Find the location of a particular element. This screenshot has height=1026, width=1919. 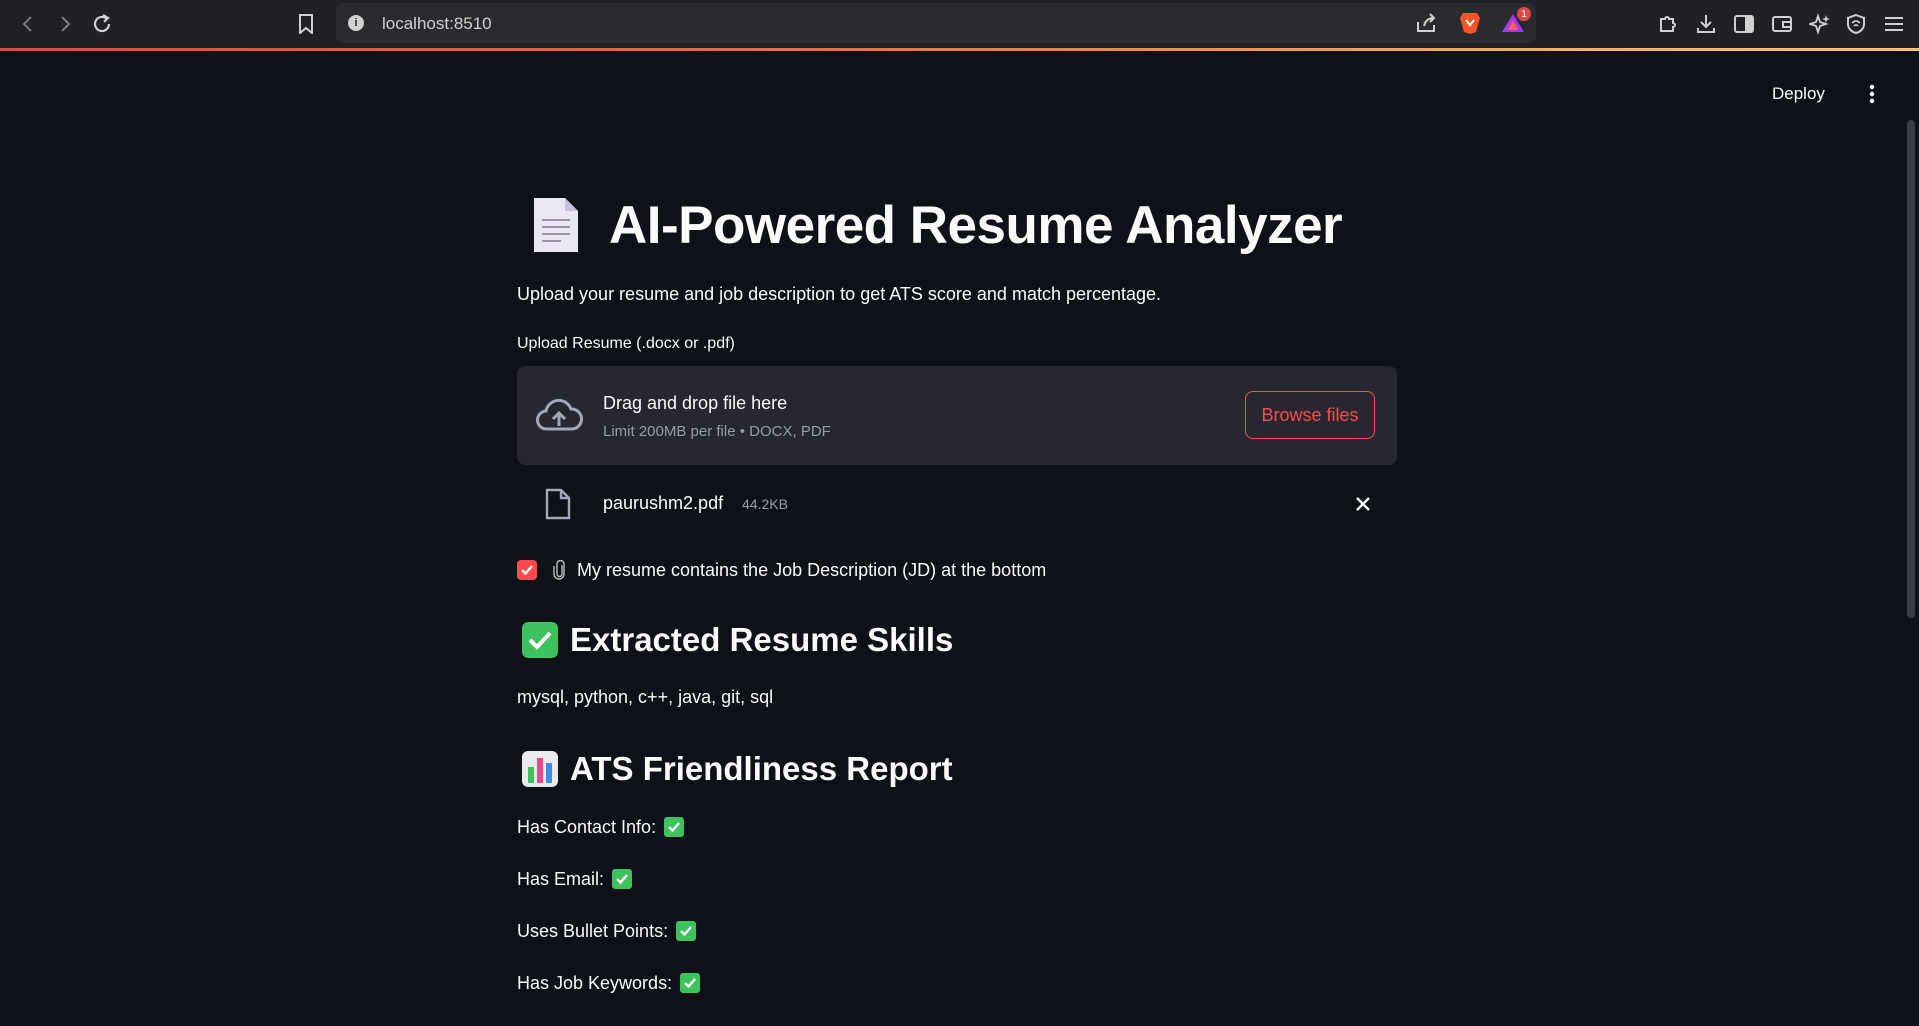

uploaded-file-row: paurushm2.pdf 44.2KB is located at coordinates (957, 504).